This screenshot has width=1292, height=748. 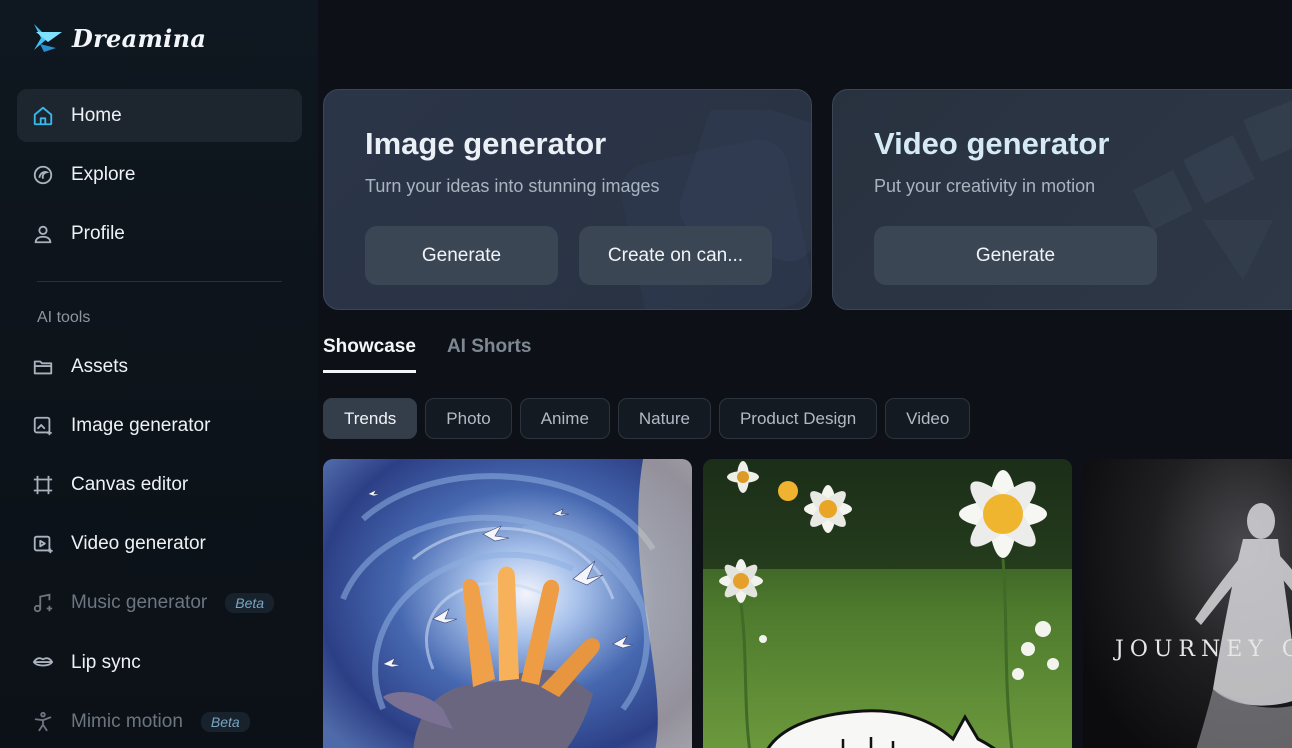 I want to click on card-title: Image generator, so click(x=486, y=143).